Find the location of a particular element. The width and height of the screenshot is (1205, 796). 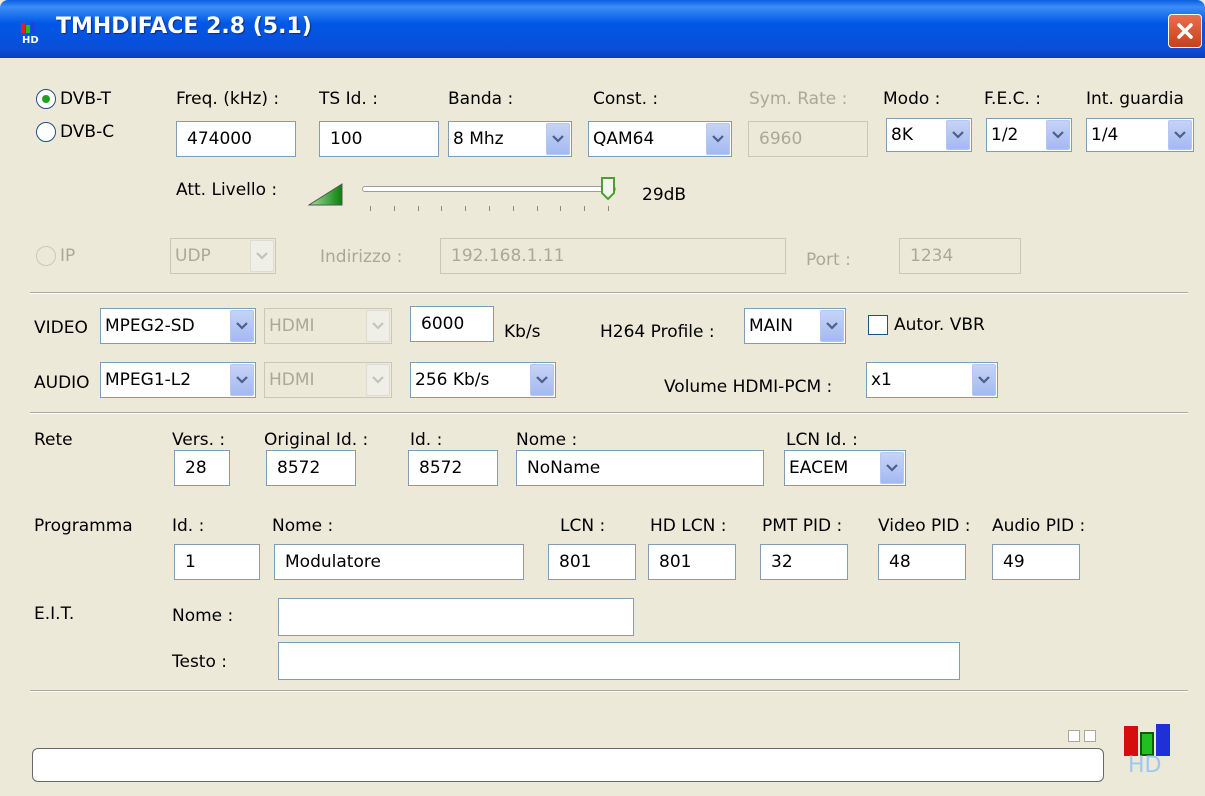

const-select: QAM64 is located at coordinates (660, 139).